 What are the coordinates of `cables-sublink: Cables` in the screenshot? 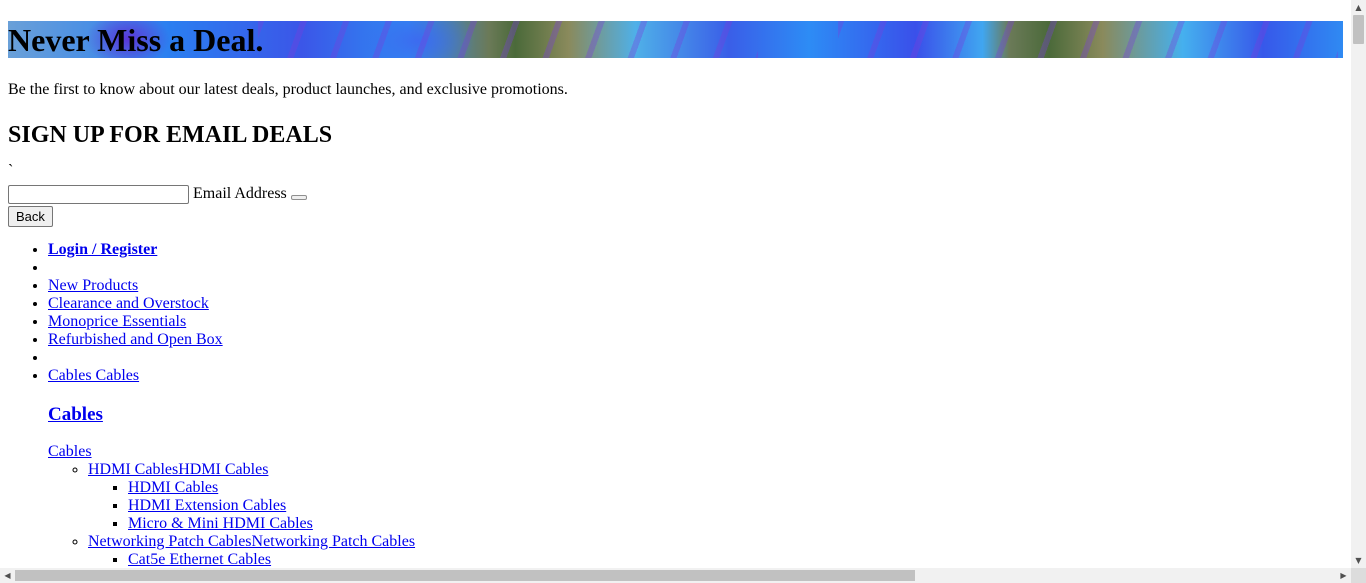 It's located at (70, 451).